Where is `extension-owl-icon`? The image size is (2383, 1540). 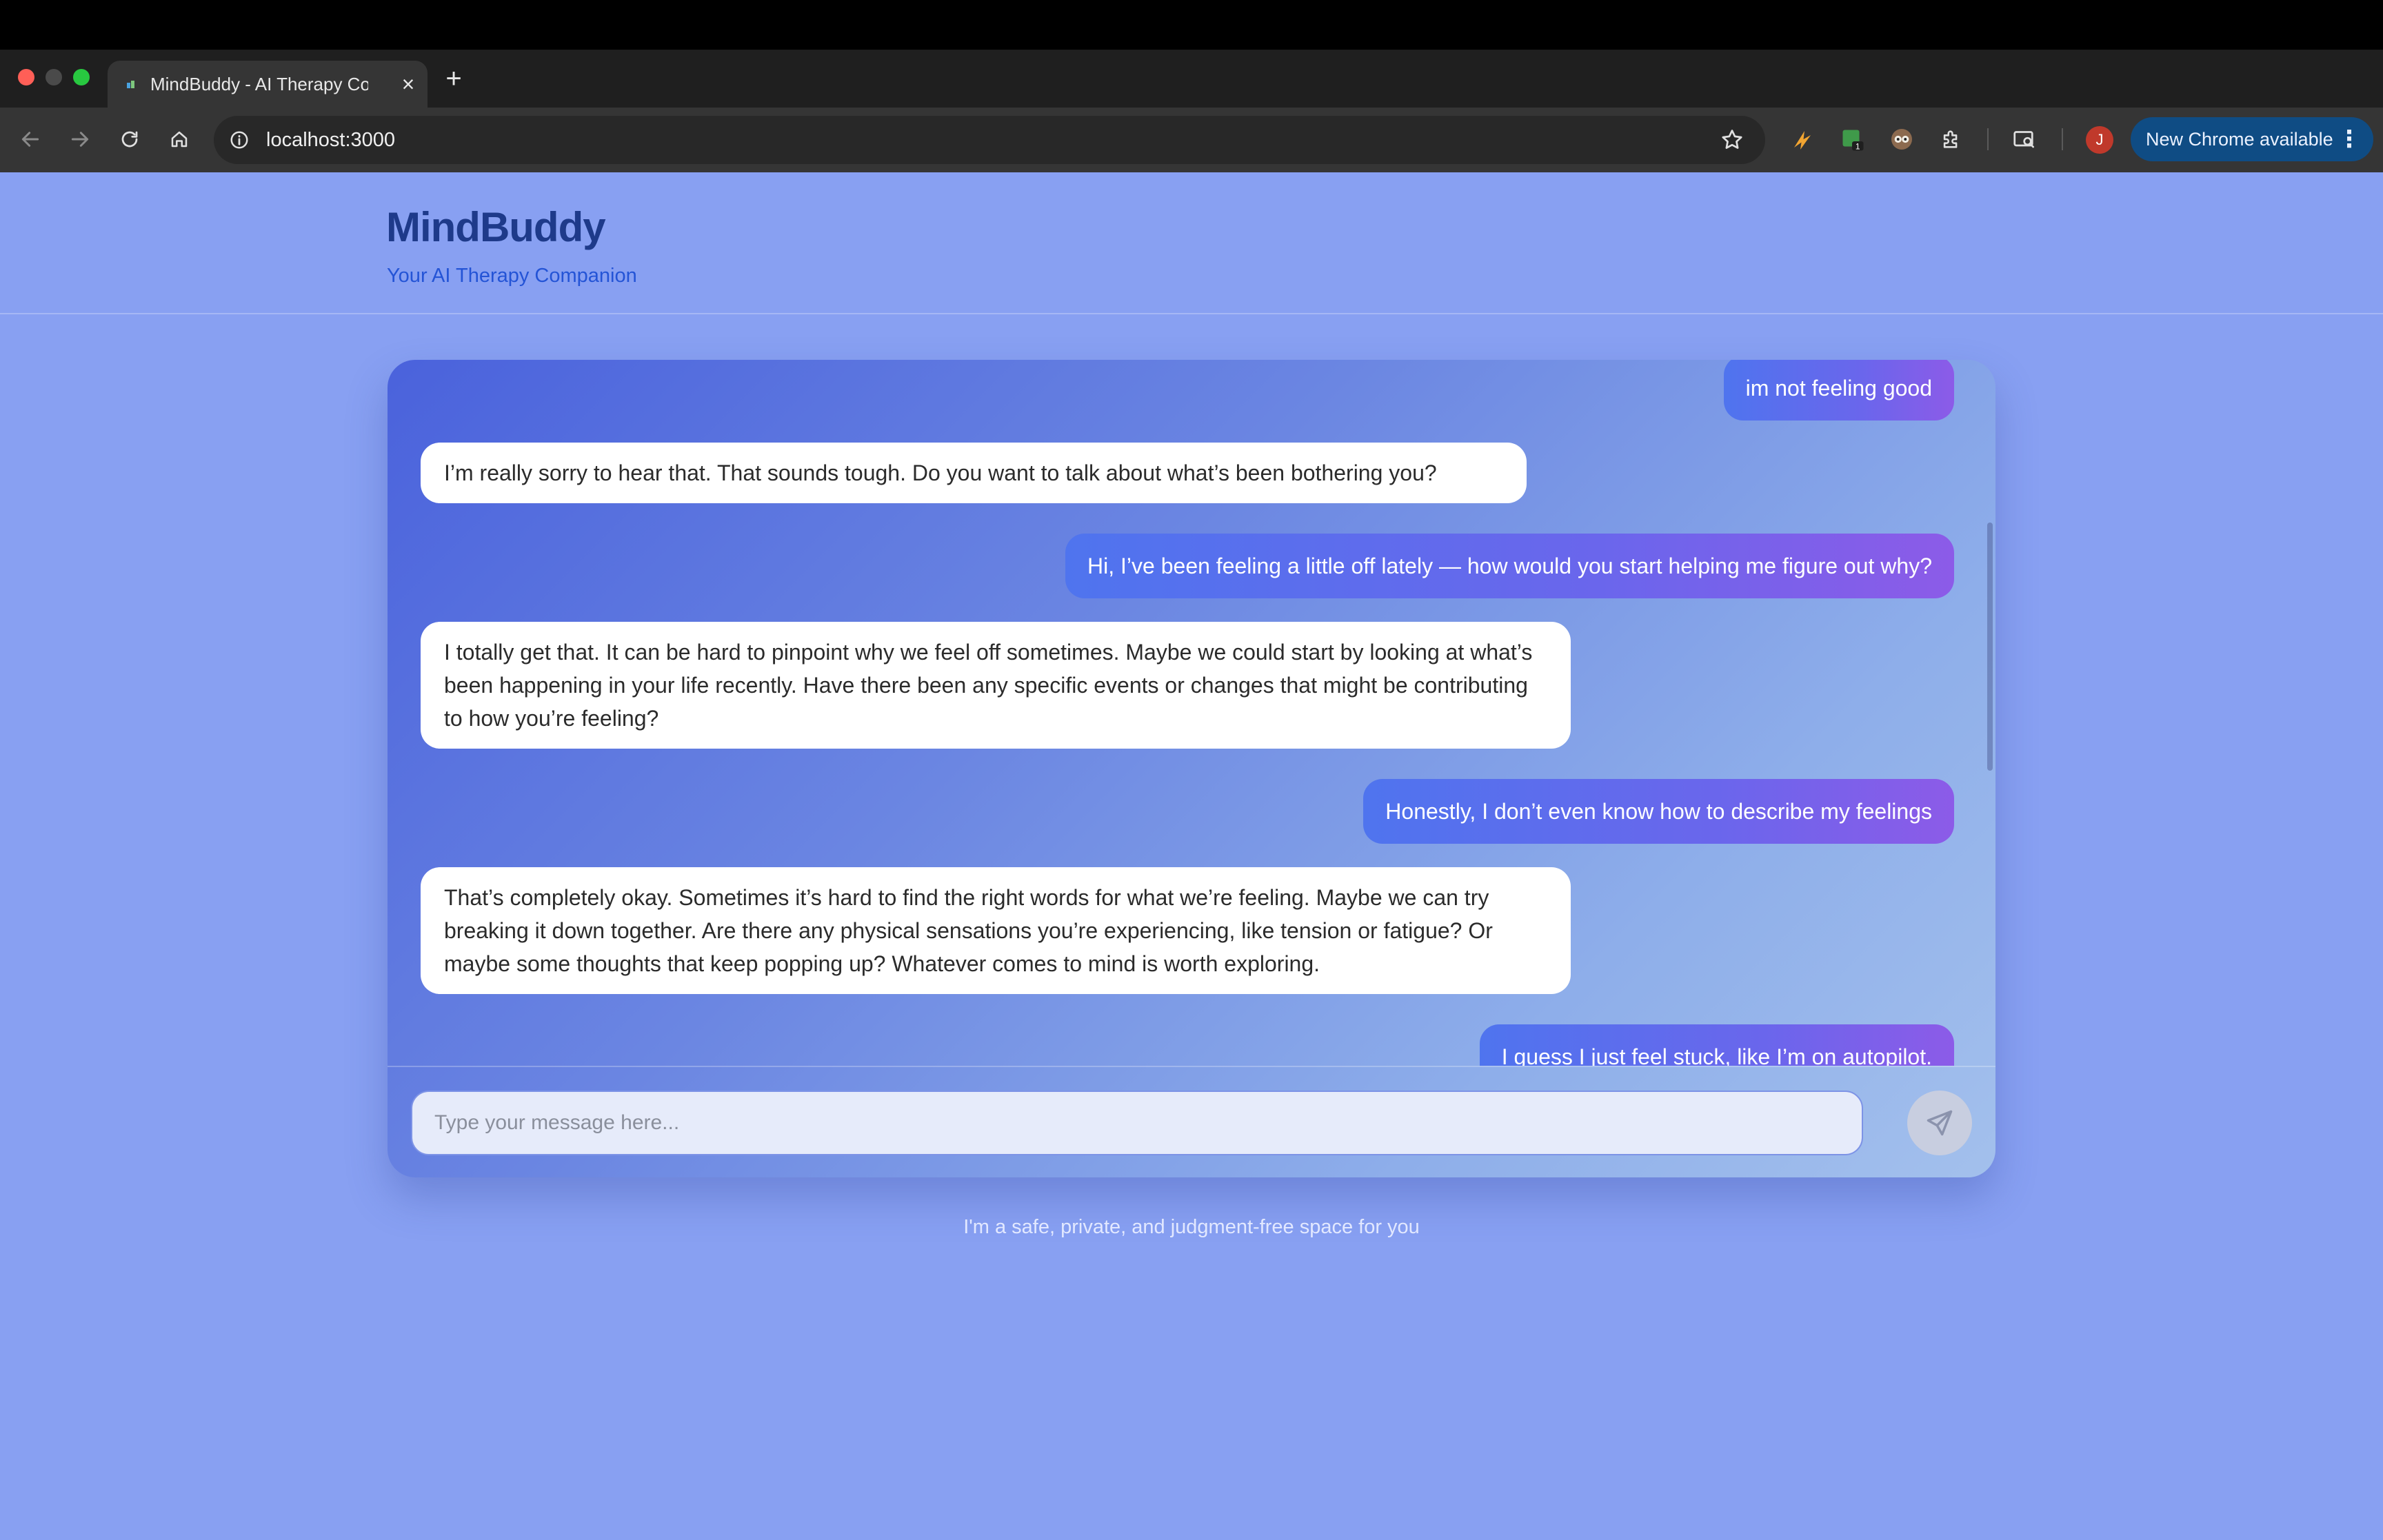 extension-owl-icon is located at coordinates (1901, 140).